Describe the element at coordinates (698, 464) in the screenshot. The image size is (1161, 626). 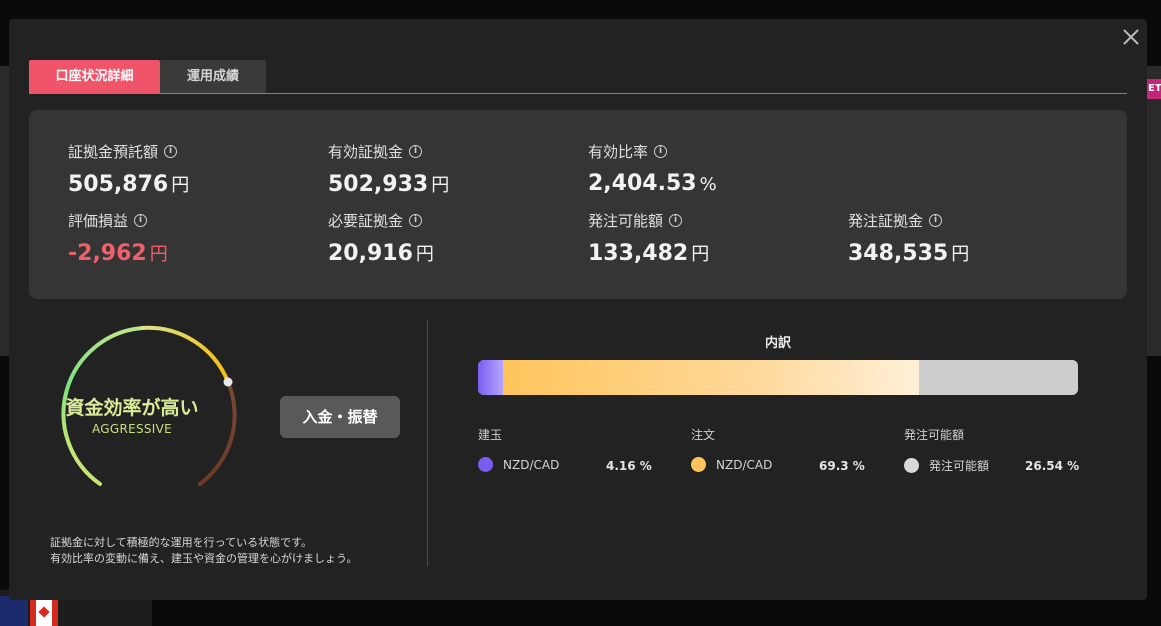
I see `yellow-dot-icon` at that location.